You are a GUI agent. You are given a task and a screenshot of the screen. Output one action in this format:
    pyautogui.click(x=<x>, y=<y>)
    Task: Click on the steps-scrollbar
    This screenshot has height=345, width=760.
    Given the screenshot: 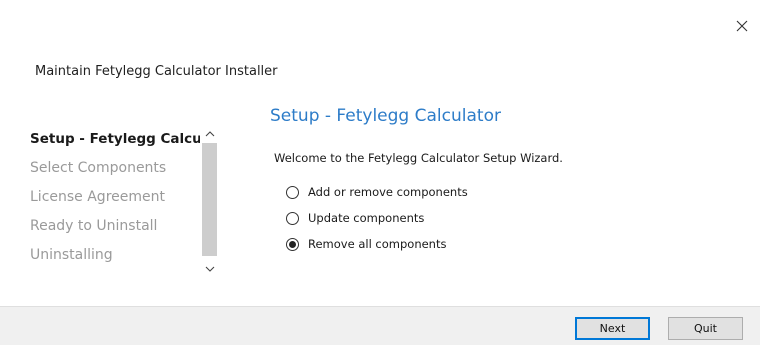 What is the action you would take?
    pyautogui.click(x=209, y=201)
    